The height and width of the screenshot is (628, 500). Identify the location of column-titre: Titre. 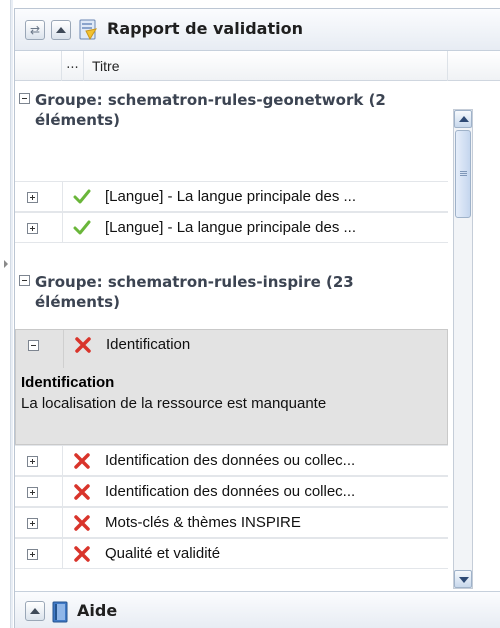
(266, 66).